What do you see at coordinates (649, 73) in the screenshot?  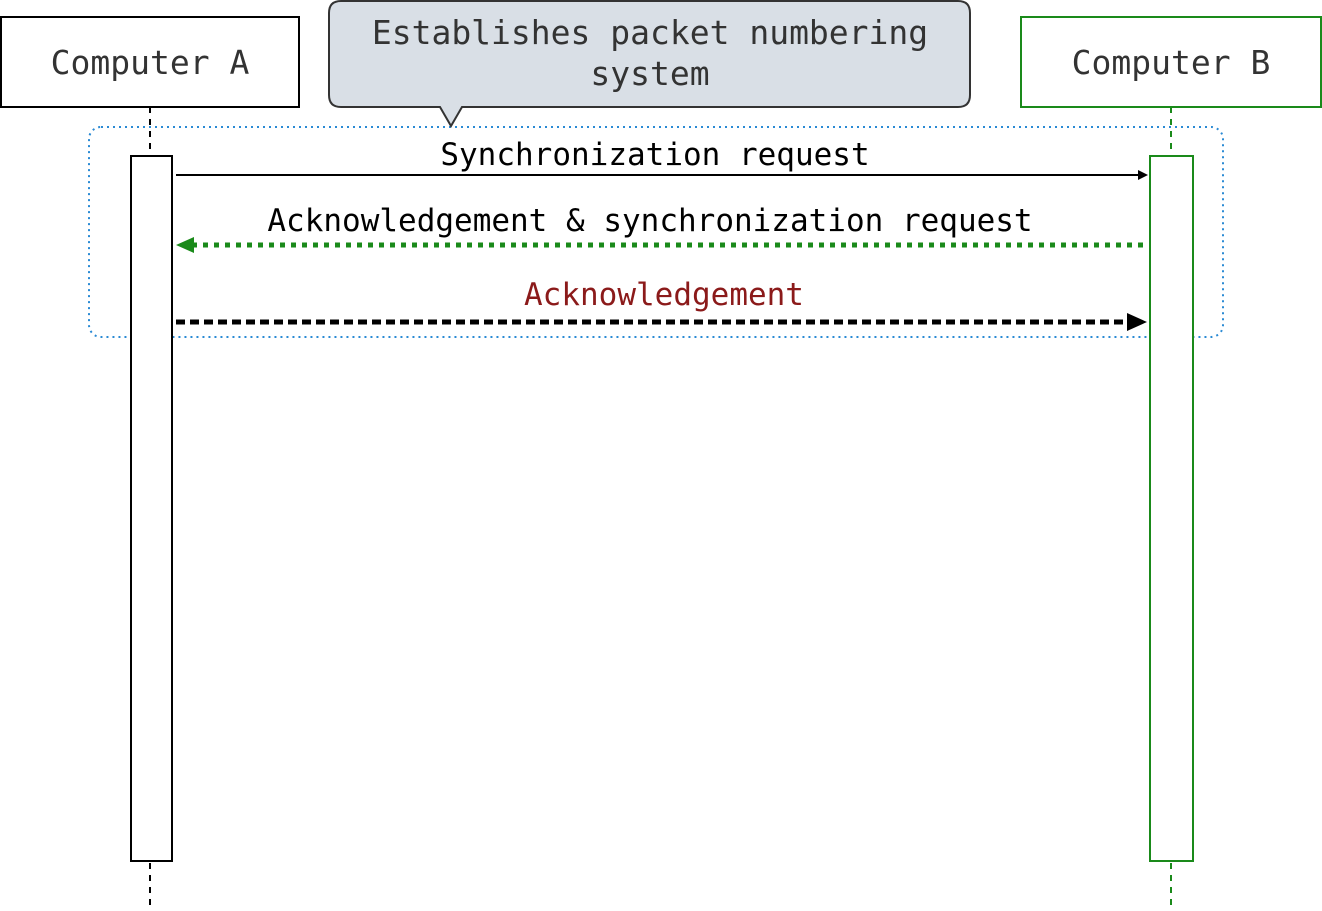 I see `note-text-line-2: system` at bounding box center [649, 73].